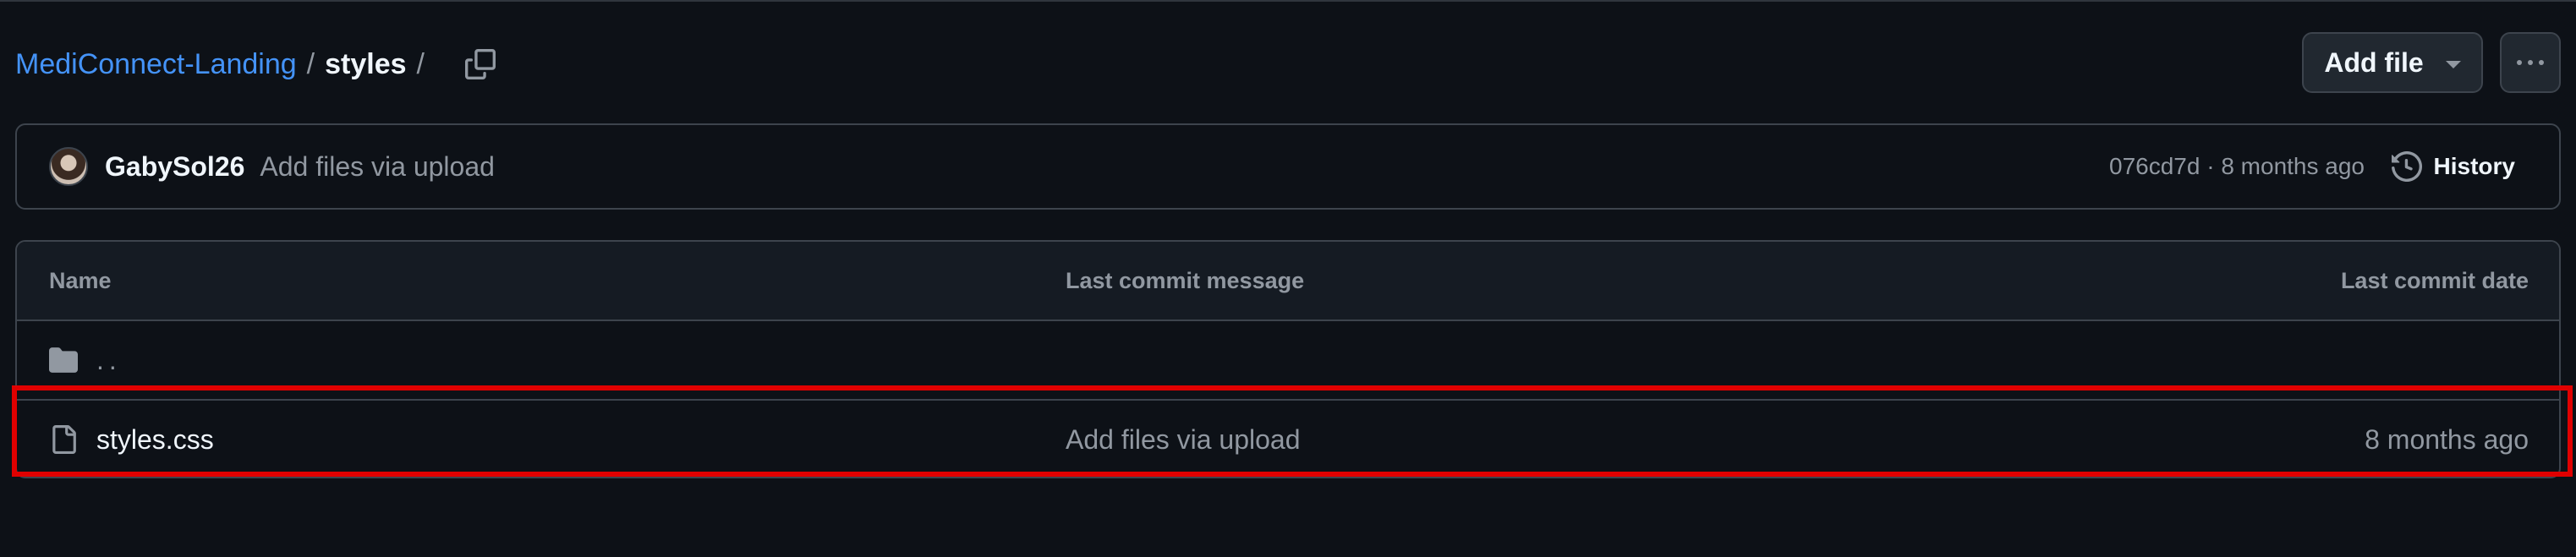 This screenshot has width=2576, height=557. Describe the element at coordinates (377, 167) in the screenshot. I see `commit-message-link: Add files via upload` at that location.